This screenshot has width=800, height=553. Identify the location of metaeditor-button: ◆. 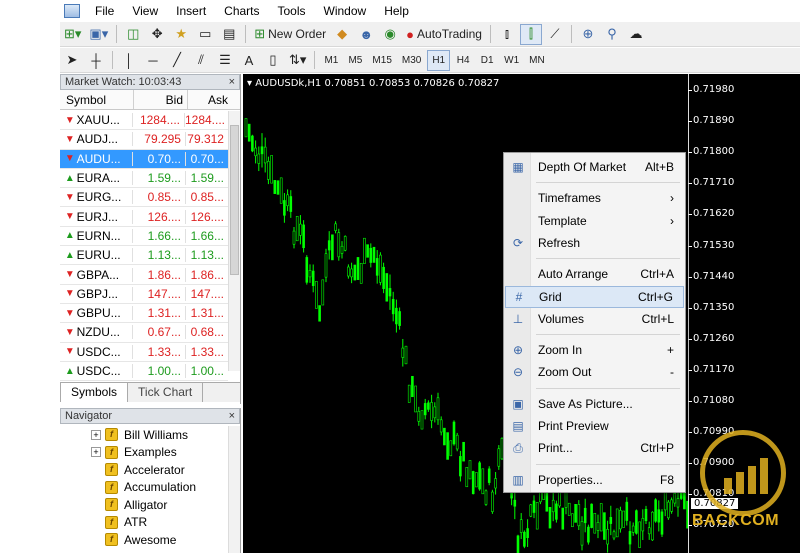
(342, 34).